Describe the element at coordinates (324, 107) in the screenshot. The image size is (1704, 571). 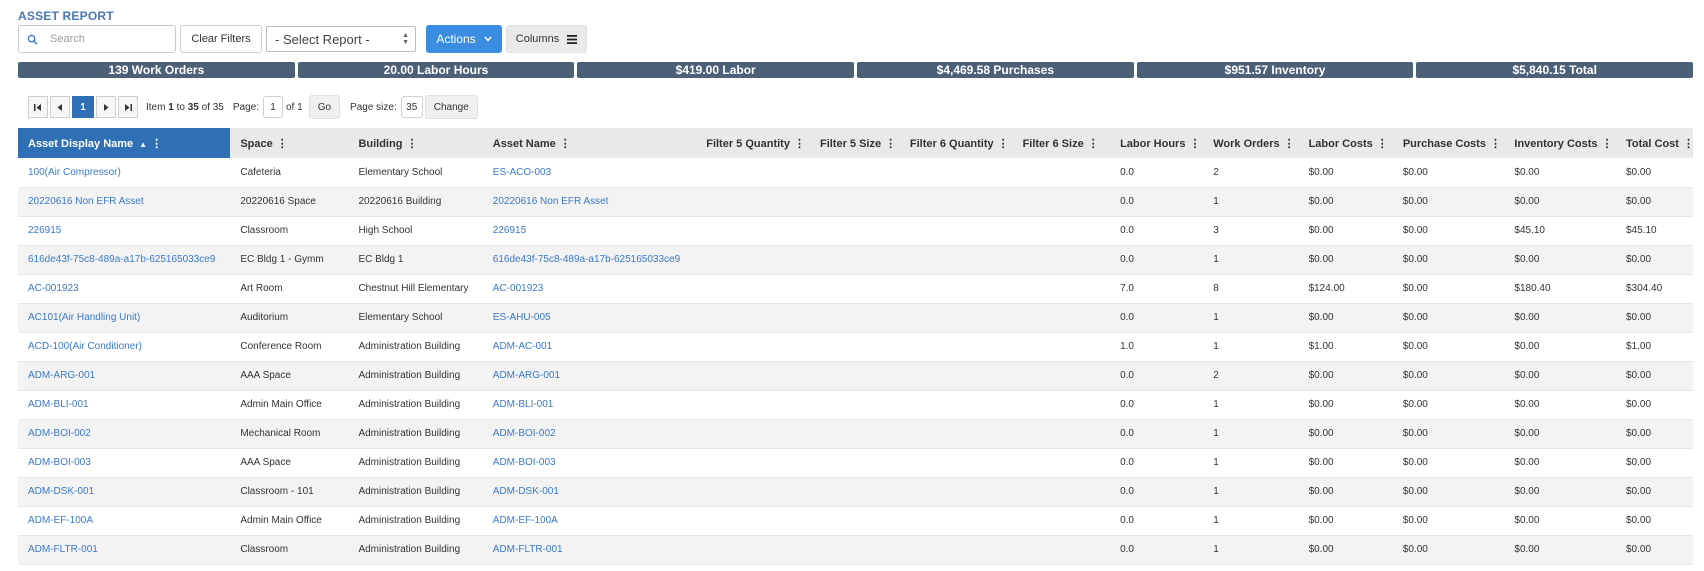
I see `go-button: Go` at that location.